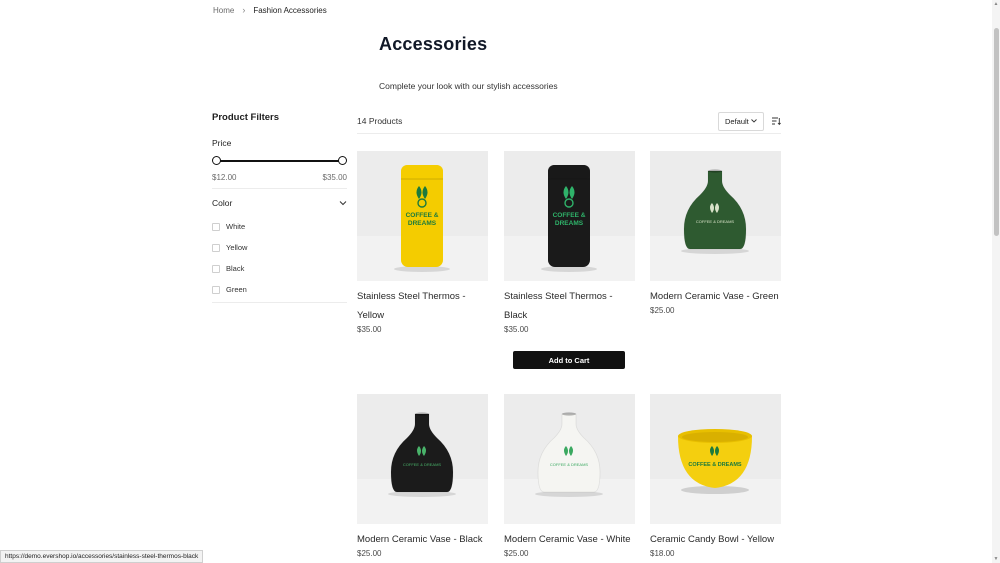  I want to click on color-options: White Yellow Black Green, so click(279, 258).